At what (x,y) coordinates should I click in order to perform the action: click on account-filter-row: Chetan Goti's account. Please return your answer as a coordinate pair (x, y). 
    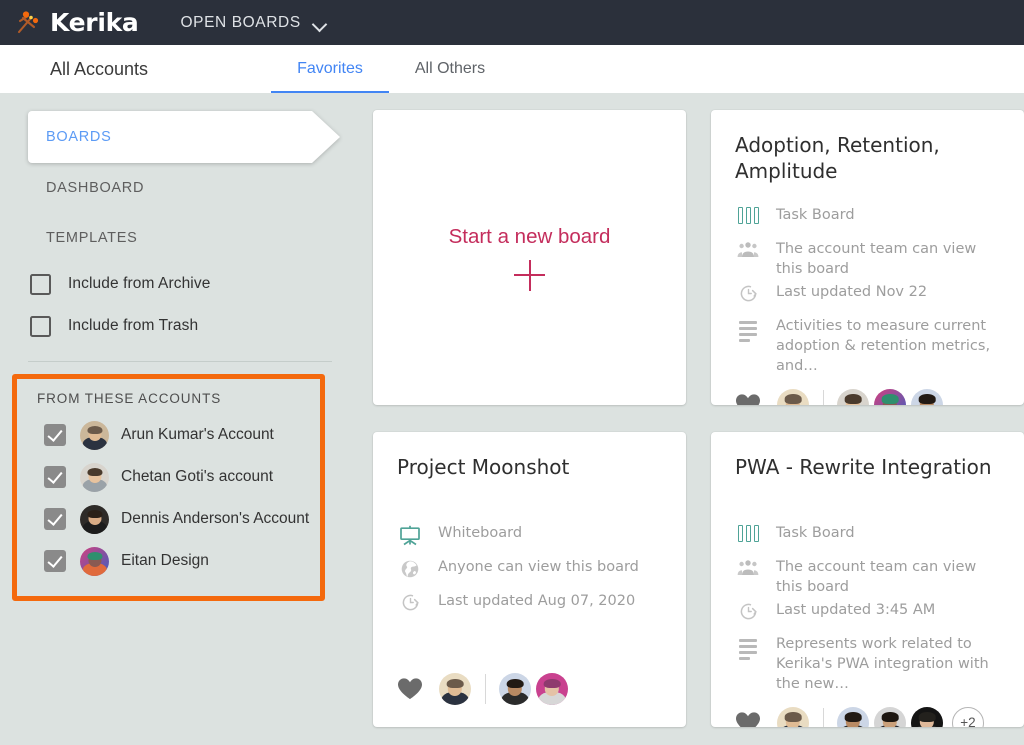
    Looking at the image, I should click on (168, 477).